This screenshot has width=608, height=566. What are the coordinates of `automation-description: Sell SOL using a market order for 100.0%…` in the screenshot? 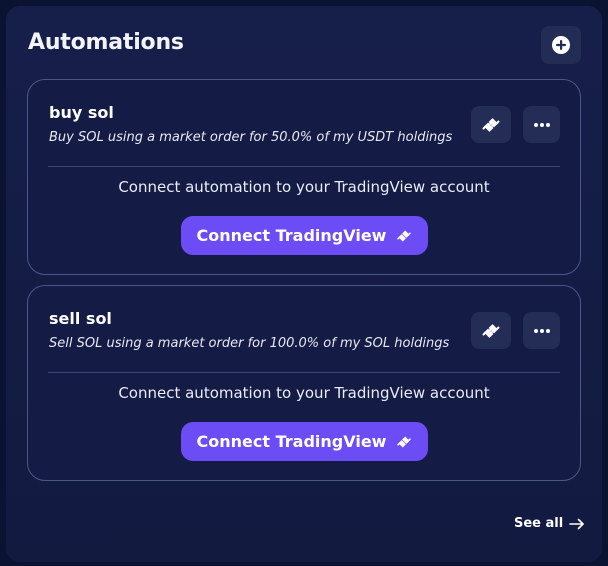 It's located at (249, 343).